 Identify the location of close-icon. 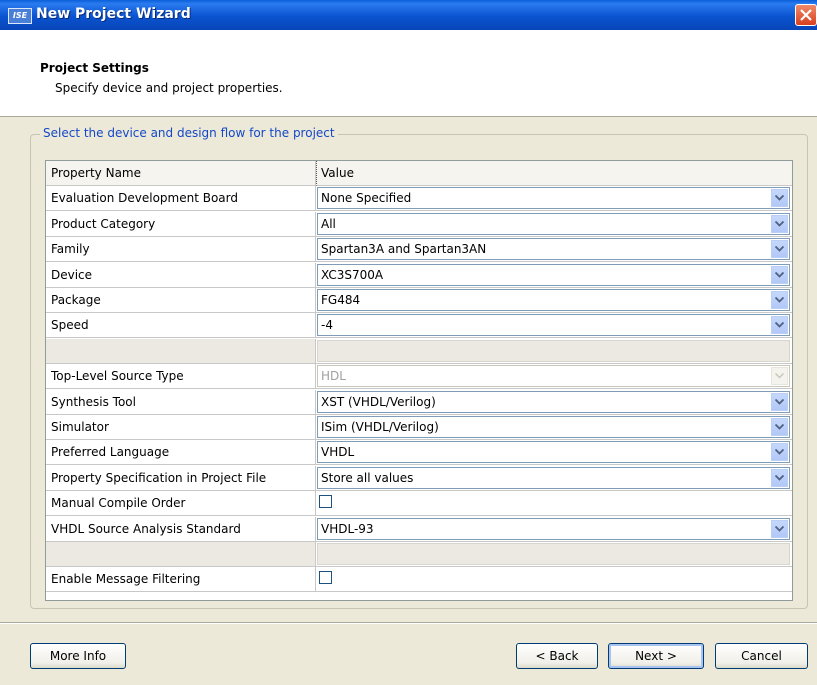
(806, 15).